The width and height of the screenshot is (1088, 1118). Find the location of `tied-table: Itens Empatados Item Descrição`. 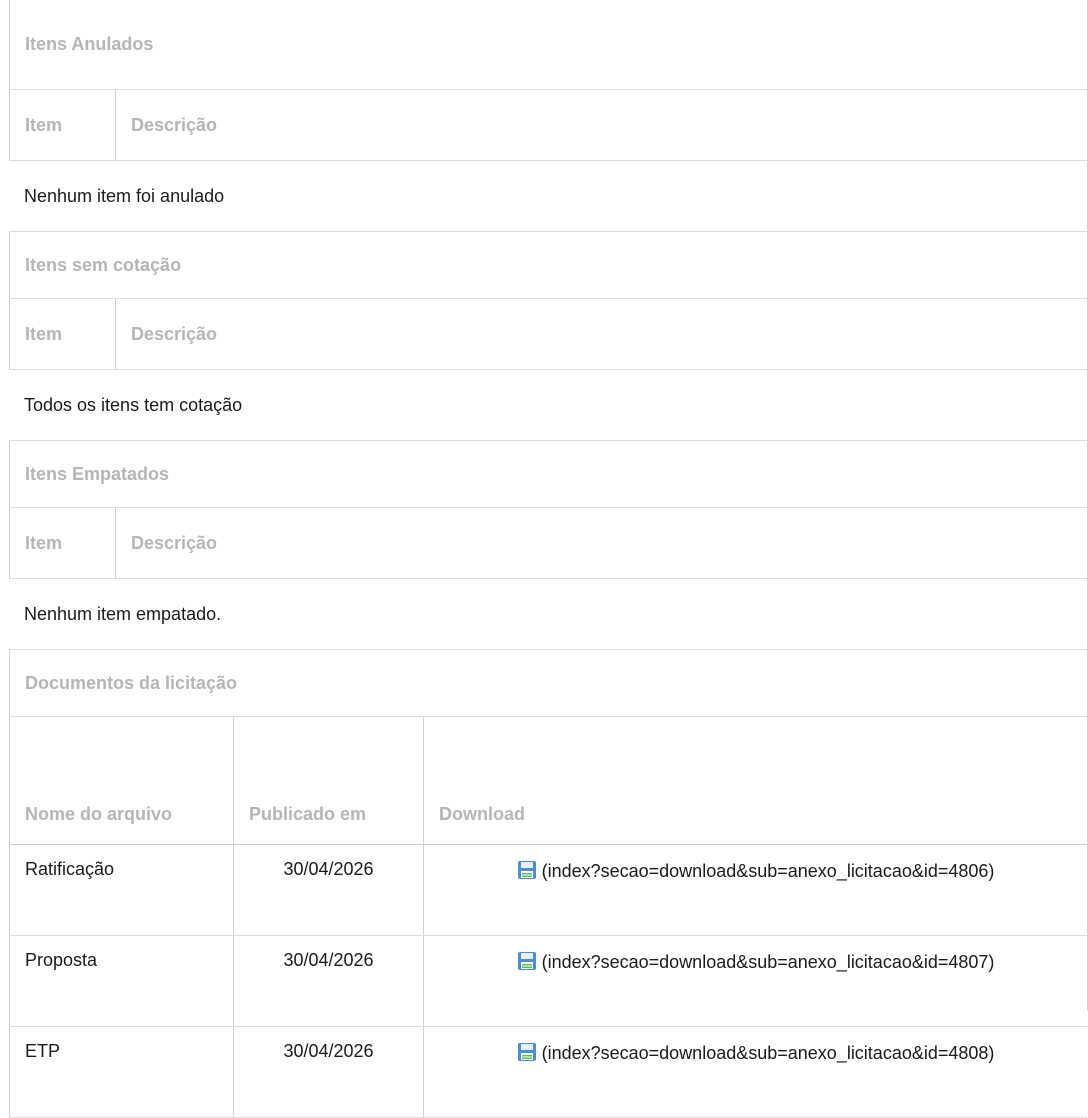

tied-table: Itens Empatados Item Descrição is located at coordinates (548, 510).